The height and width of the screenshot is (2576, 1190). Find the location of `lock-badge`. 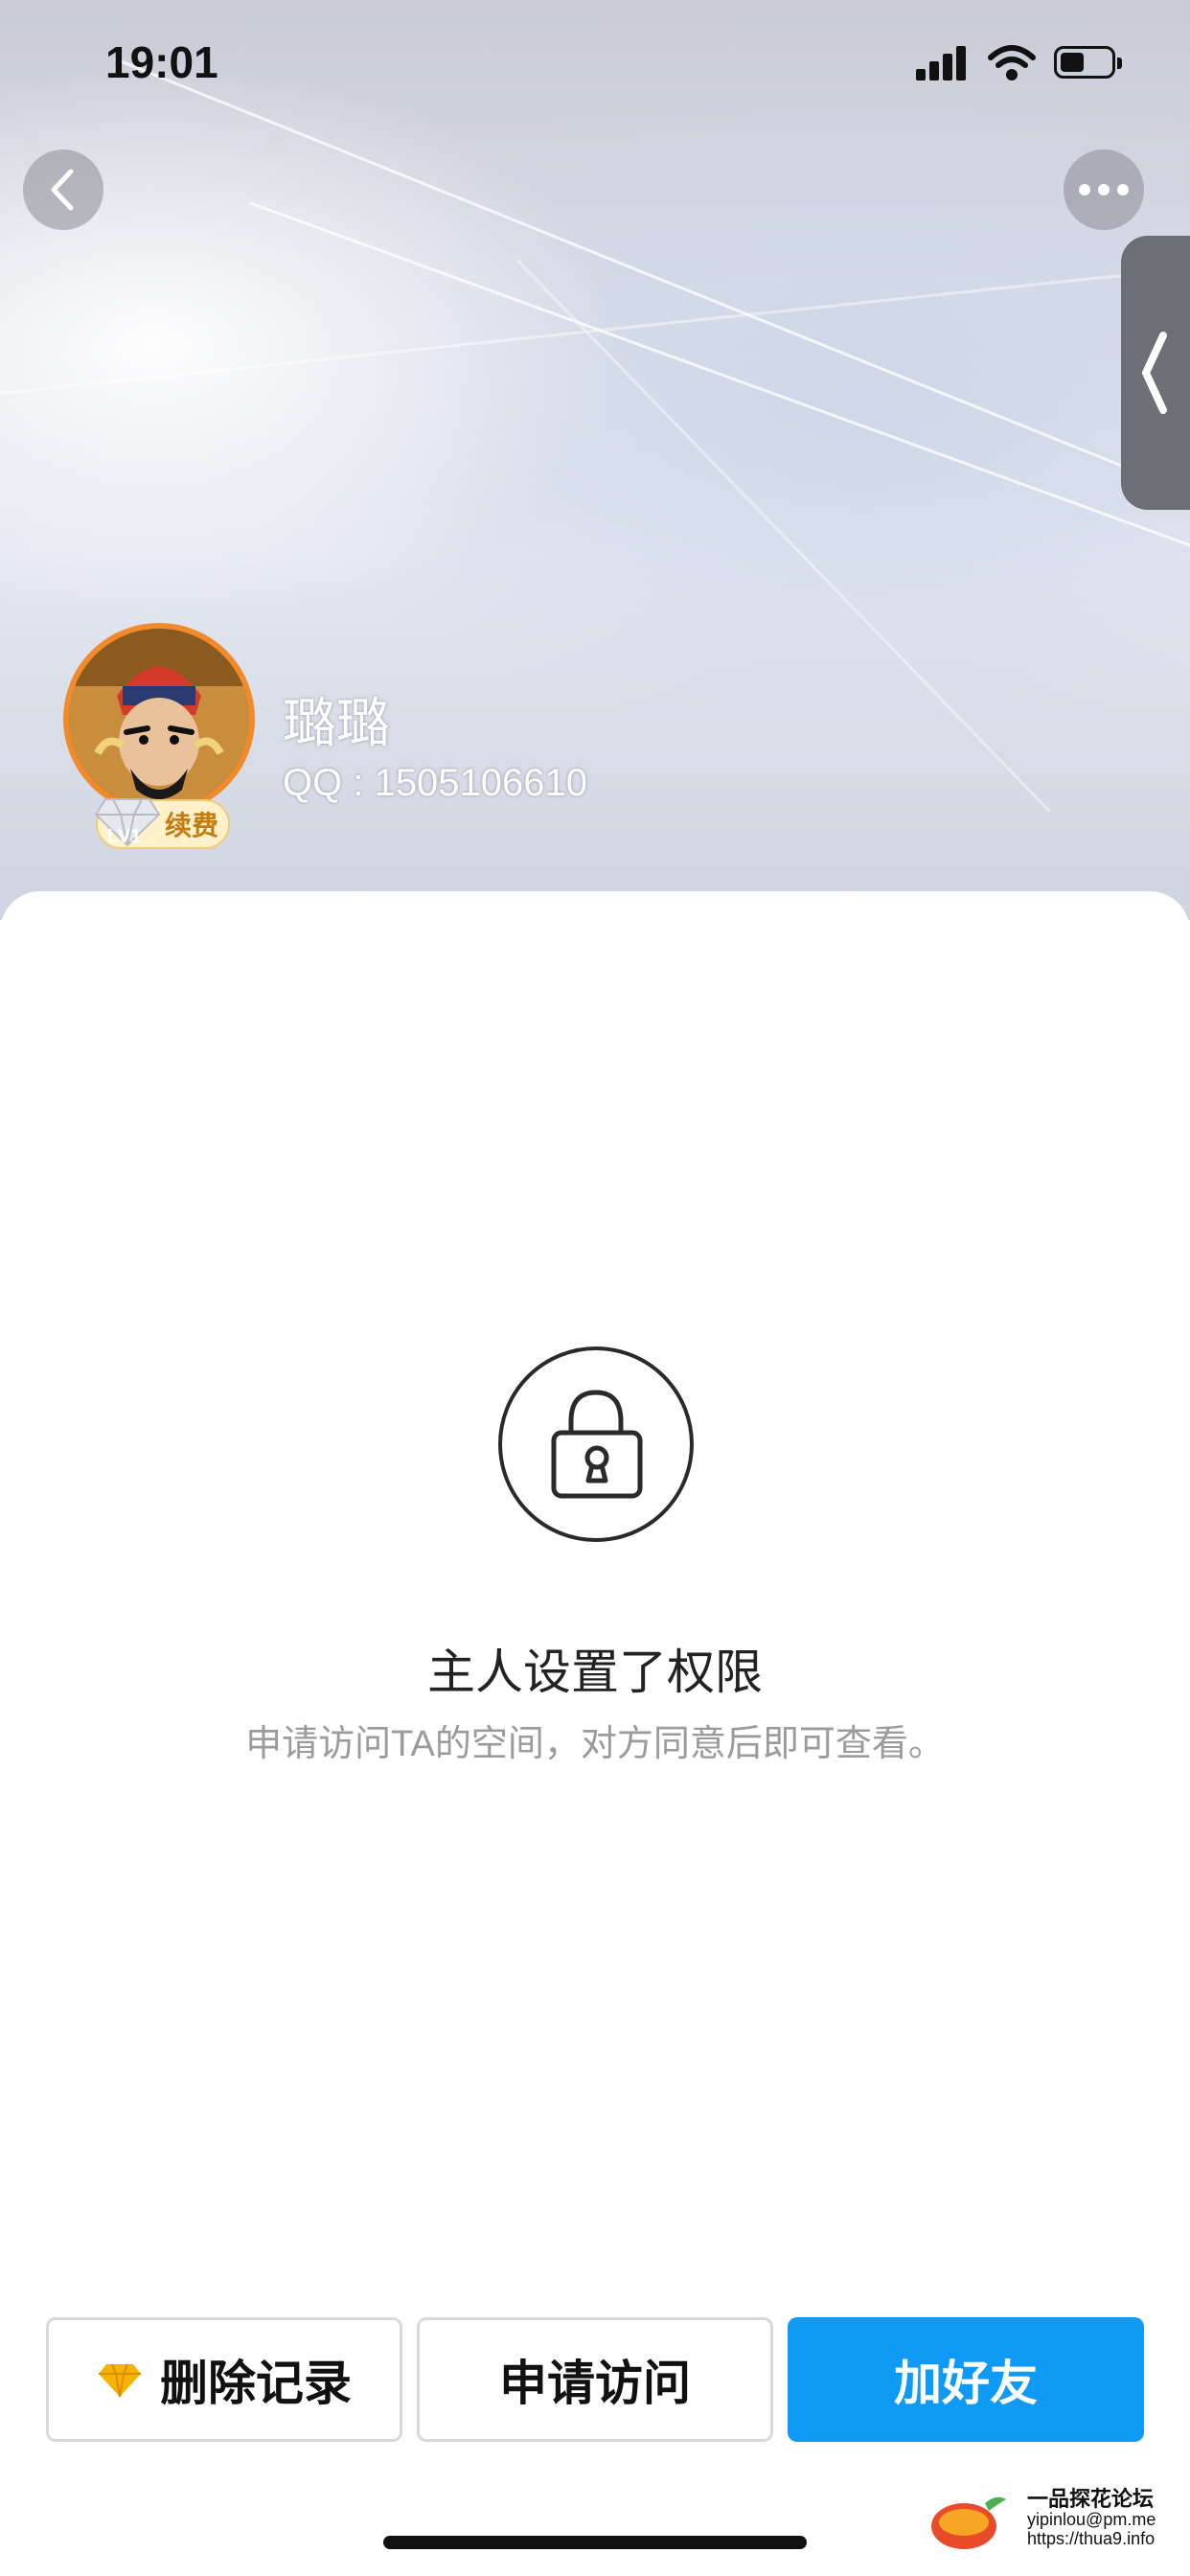

lock-badge is located at coordinates (596, 1444).